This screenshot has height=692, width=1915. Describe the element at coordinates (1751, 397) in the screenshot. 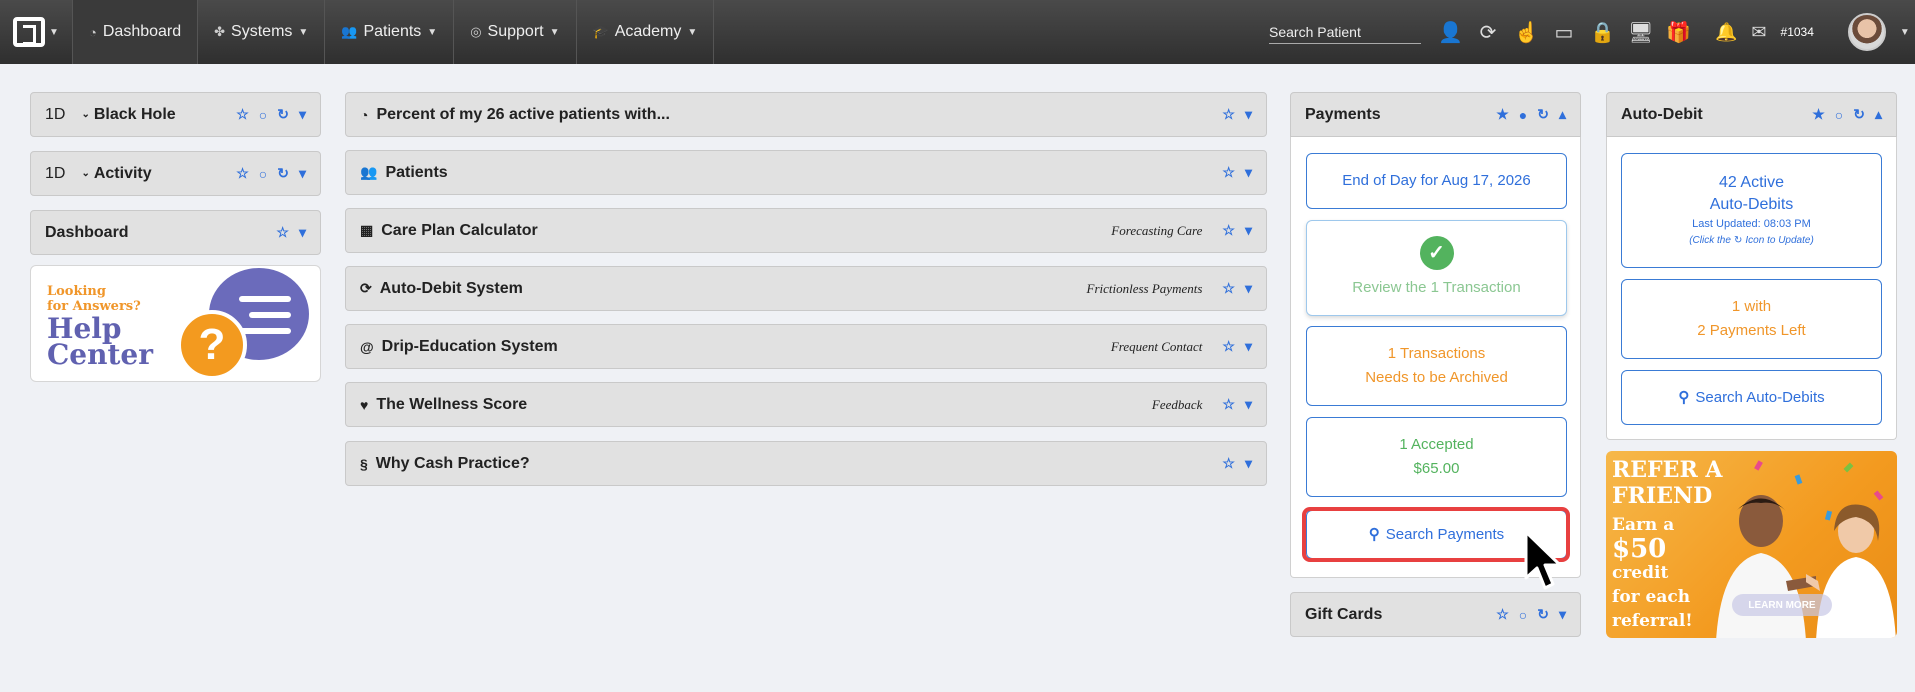

I see `search-auto-debits-button: ⚲ Search Auto-Debits` at that location.